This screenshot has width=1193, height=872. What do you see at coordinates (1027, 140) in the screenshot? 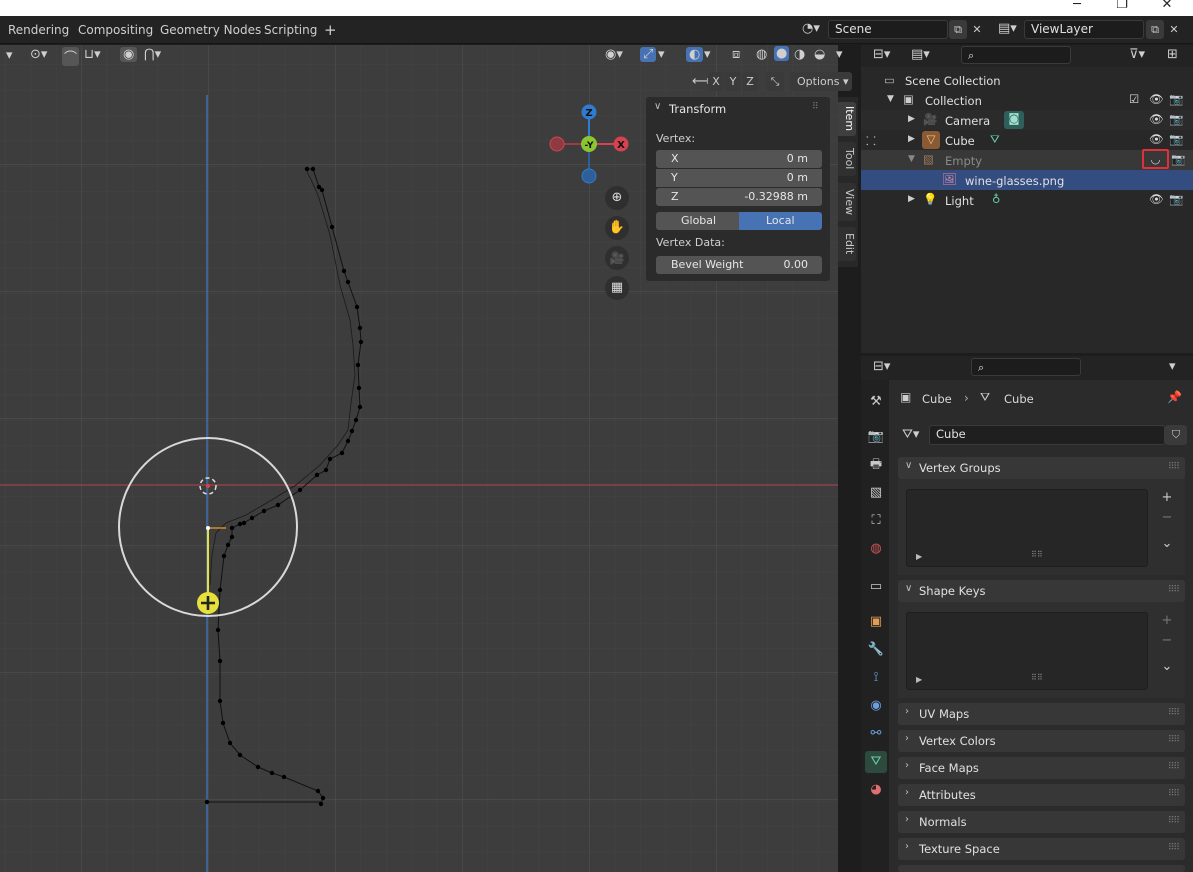
I see `outliner-row-cube: ▶ ▽ Cube ⛛ 👁 📷` at bounding box center [1027, 140].